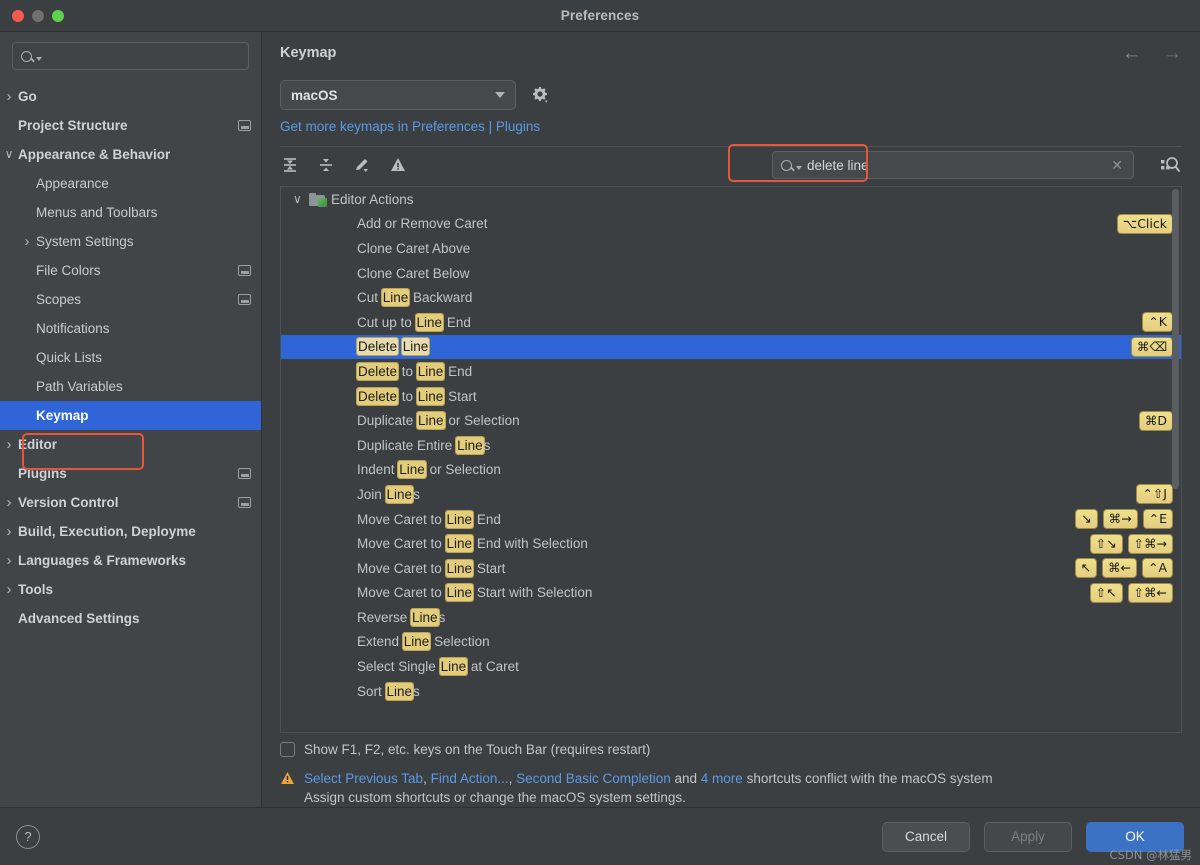 The width and height of the screenshot is (1200, 865). Describe the element at coordinates (326, 165) in the screenshot. I see `collapse-all-icon` at that location.